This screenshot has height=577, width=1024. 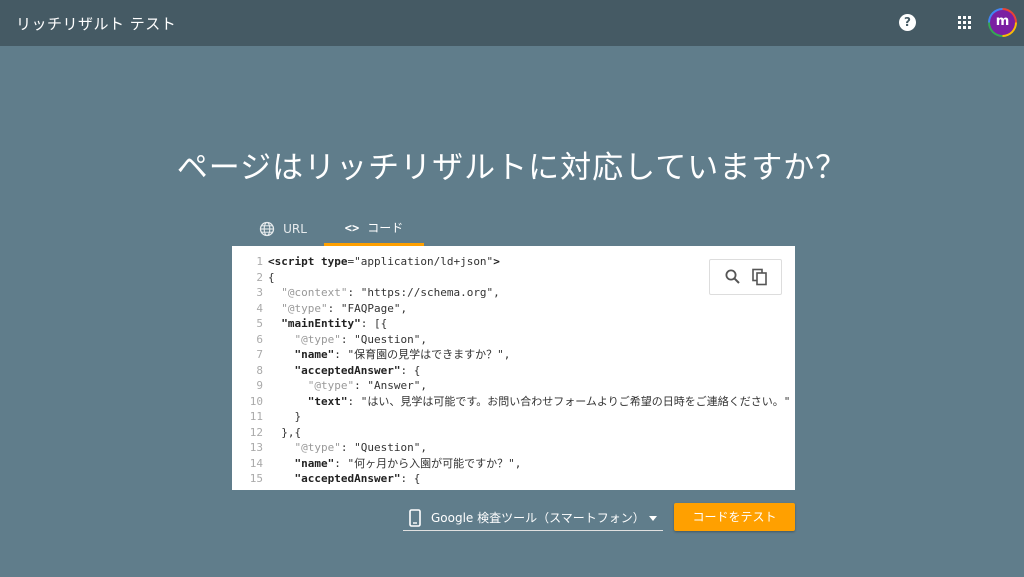 I want to click on app-title: リッチリザルト テスト, so click(x=96, y=24).